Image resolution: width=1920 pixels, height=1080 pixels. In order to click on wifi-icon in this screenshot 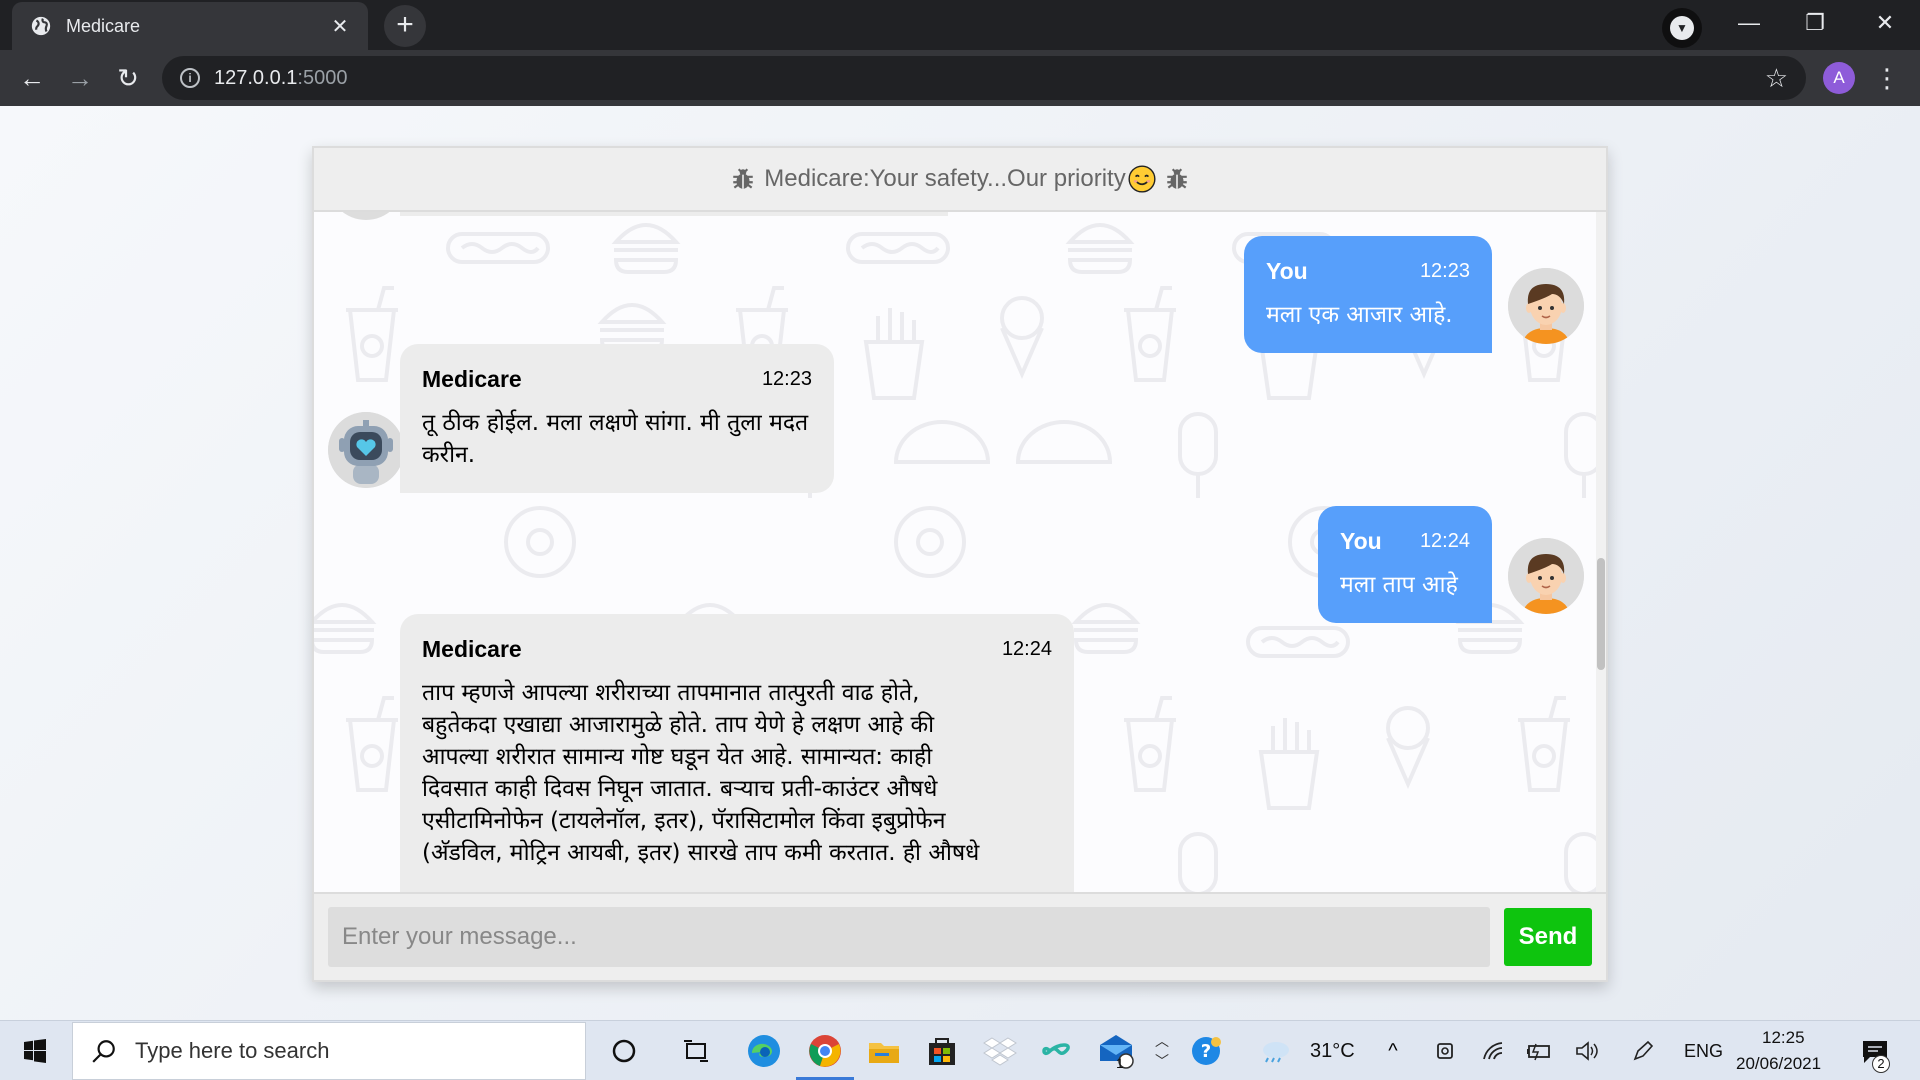, I will do `click(1493, 1050)`.